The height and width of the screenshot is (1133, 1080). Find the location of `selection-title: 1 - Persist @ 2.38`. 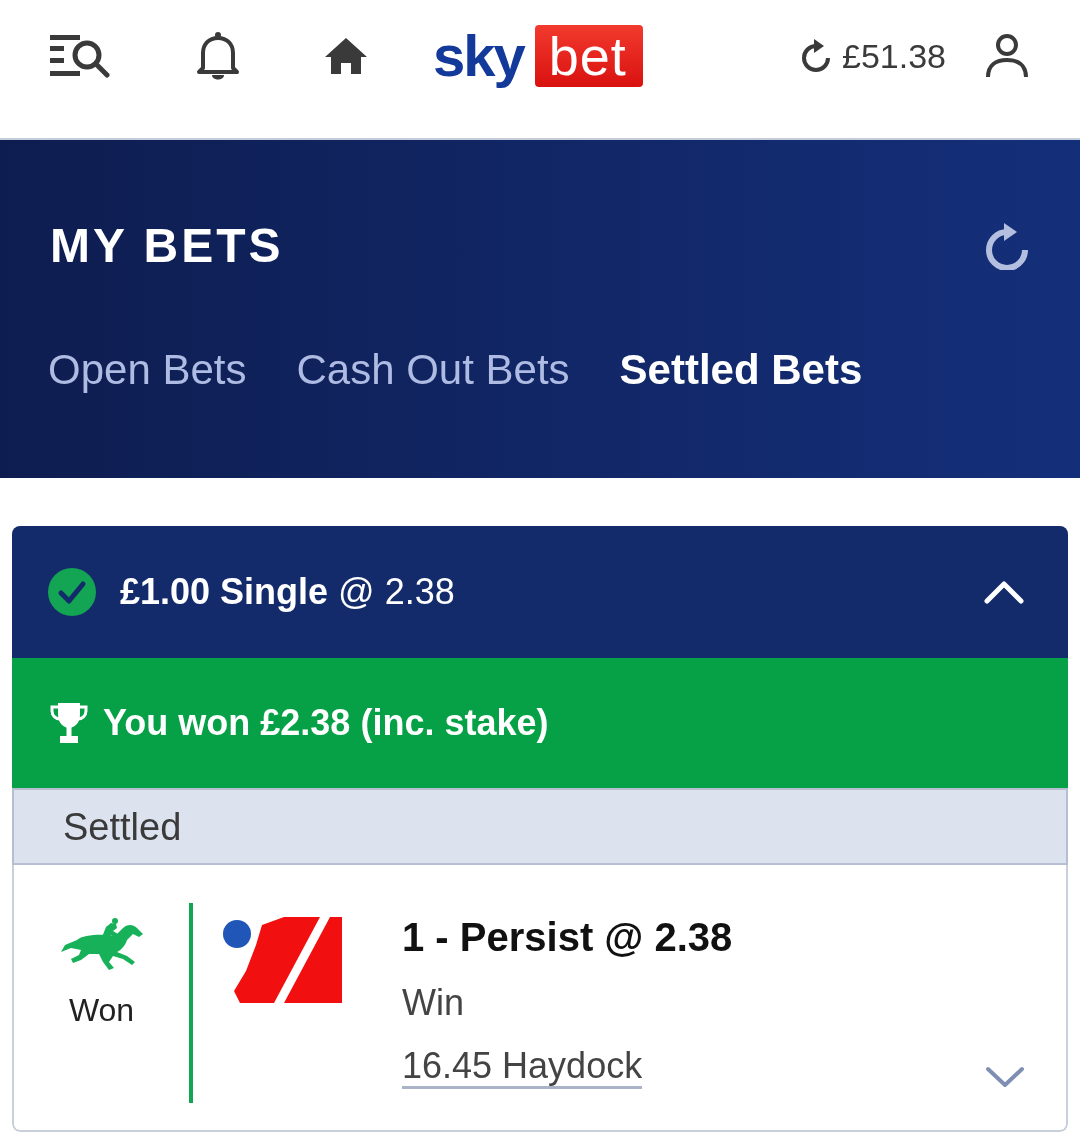

selection-title: 1 - Persist @ 2.38 is located at coordinates (567, 937).